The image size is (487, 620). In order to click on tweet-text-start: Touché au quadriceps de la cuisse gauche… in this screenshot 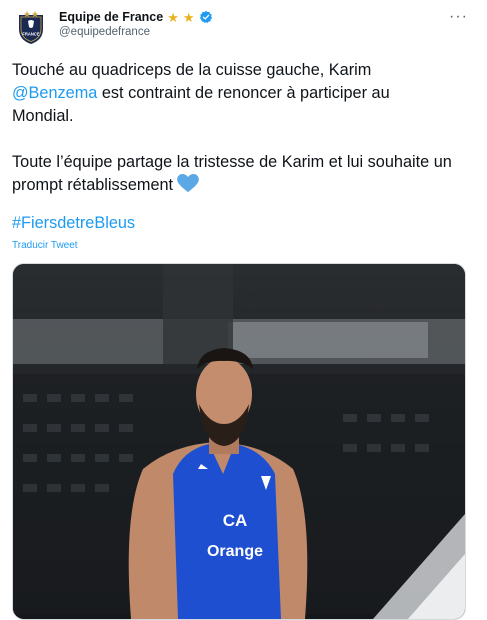, I will do `click(192, 70)`.